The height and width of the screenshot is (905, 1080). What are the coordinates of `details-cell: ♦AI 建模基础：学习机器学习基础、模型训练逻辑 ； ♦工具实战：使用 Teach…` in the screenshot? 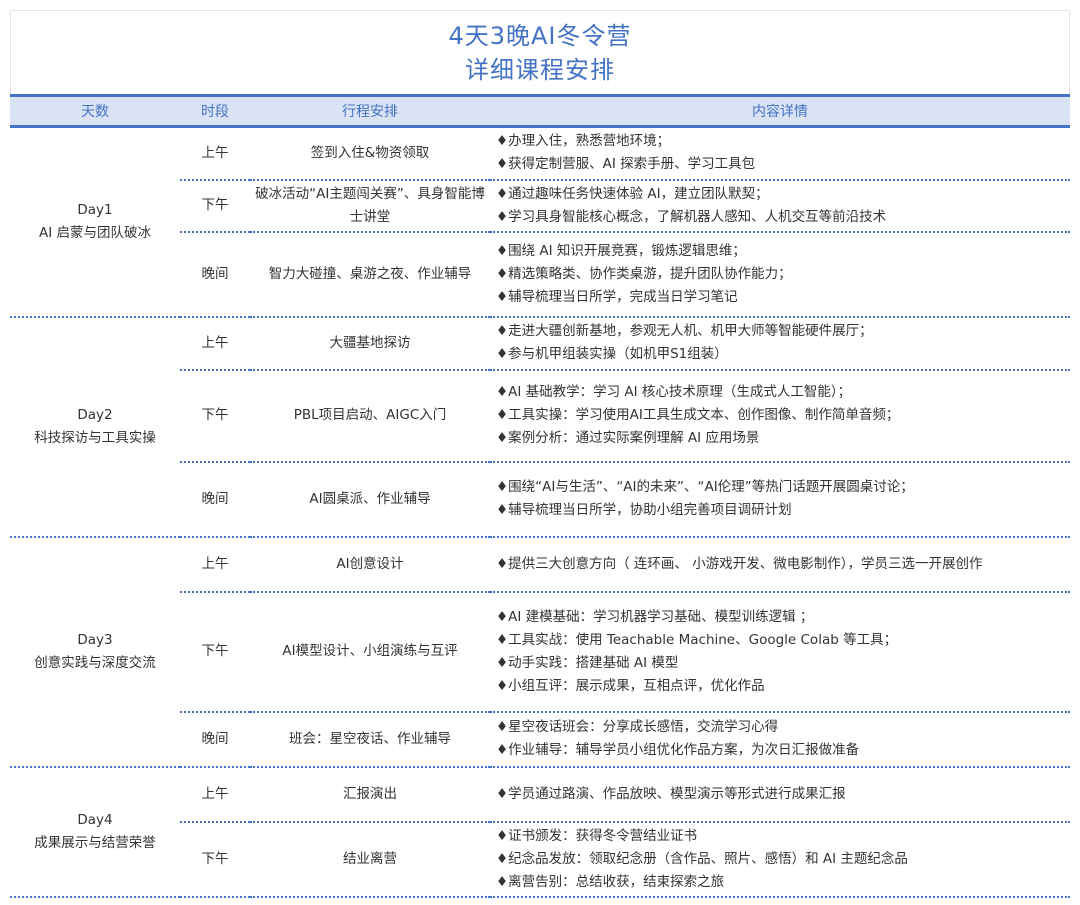 It's located at (780, 652).